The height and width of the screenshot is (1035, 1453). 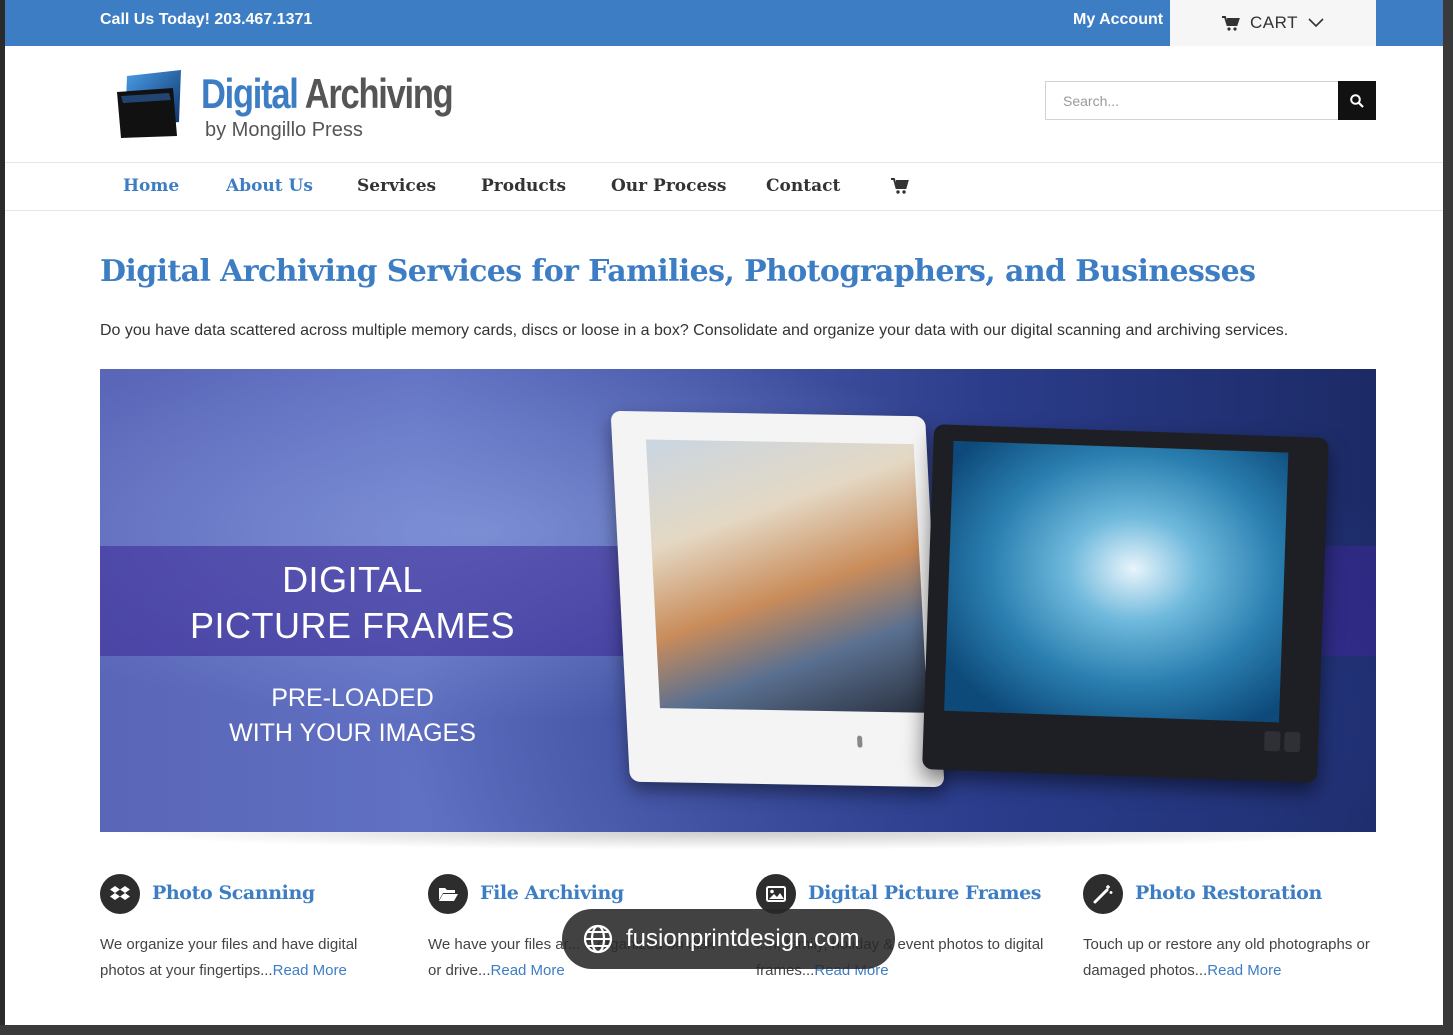 I want to click on dropbox-icon, so click(x=120, y=894).